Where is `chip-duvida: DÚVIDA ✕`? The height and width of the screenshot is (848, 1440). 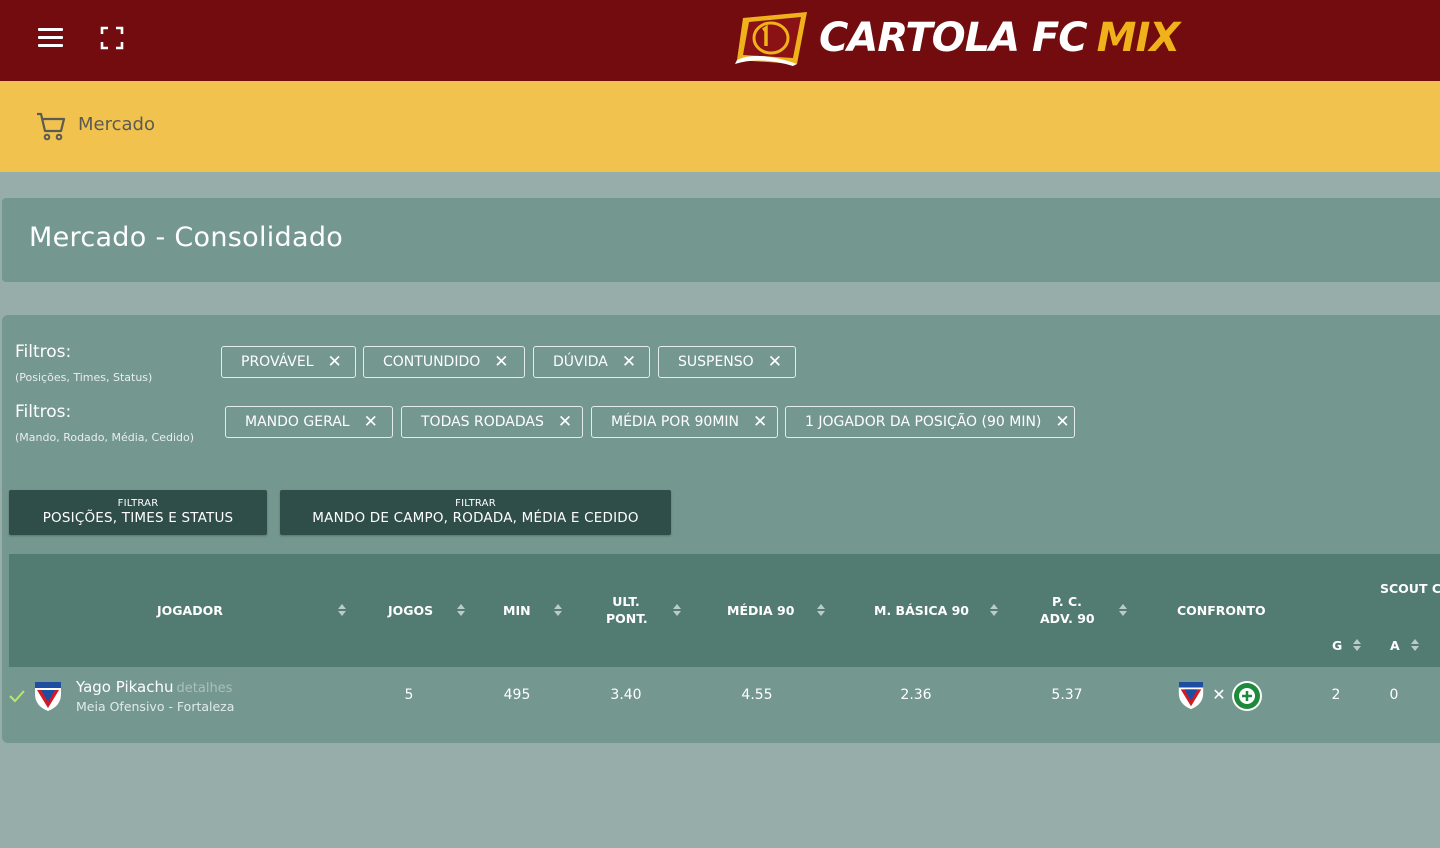 chip-duvida: DÚVIDA ✕ is located at coordinates (591, 362).